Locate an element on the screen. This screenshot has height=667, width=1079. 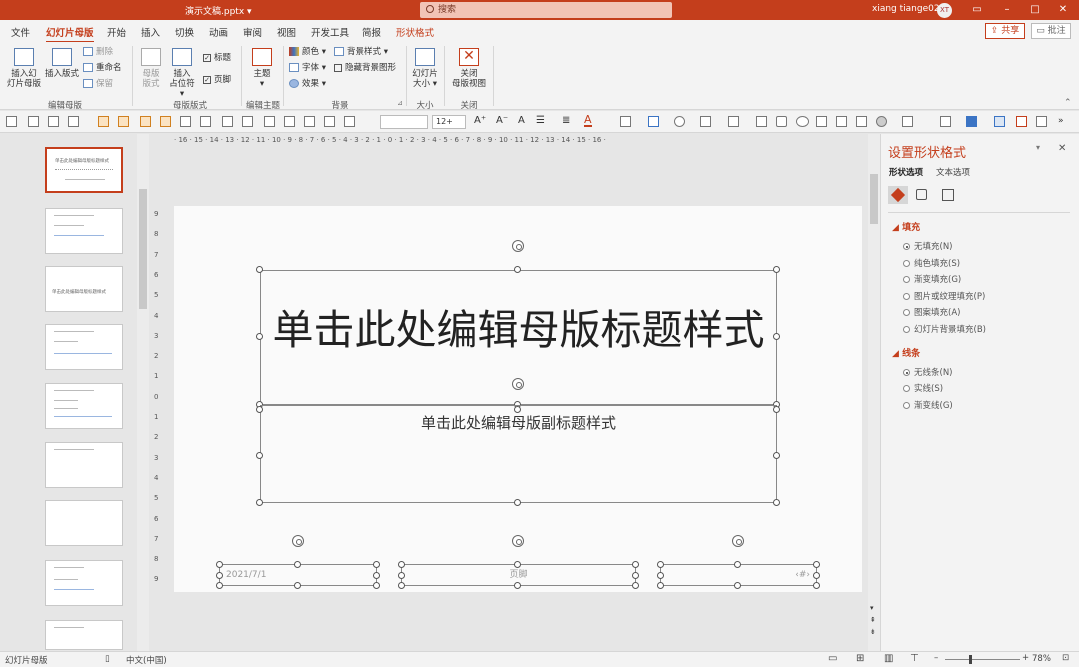
ellipse-icon is located at coordinates (802, 121).